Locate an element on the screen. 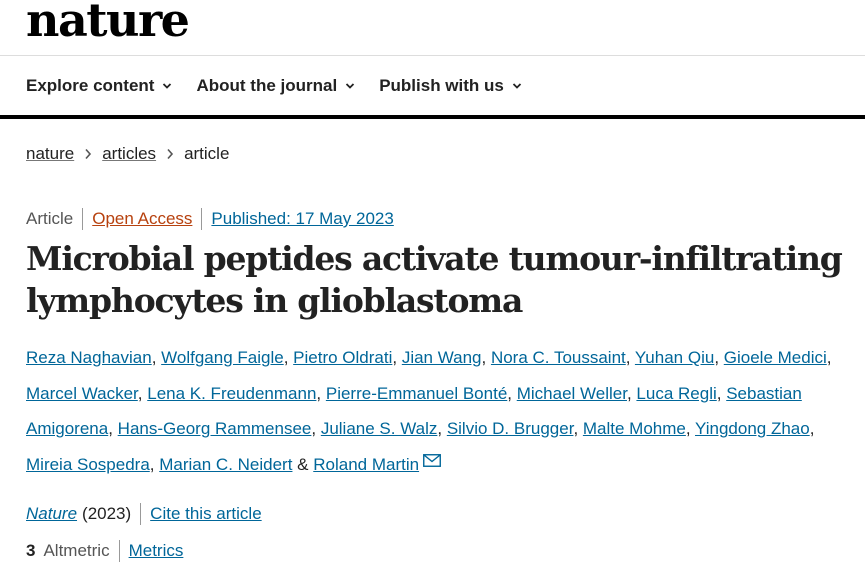  nav-publish-with-us: Publish with us is located at coordinates (450, 86).